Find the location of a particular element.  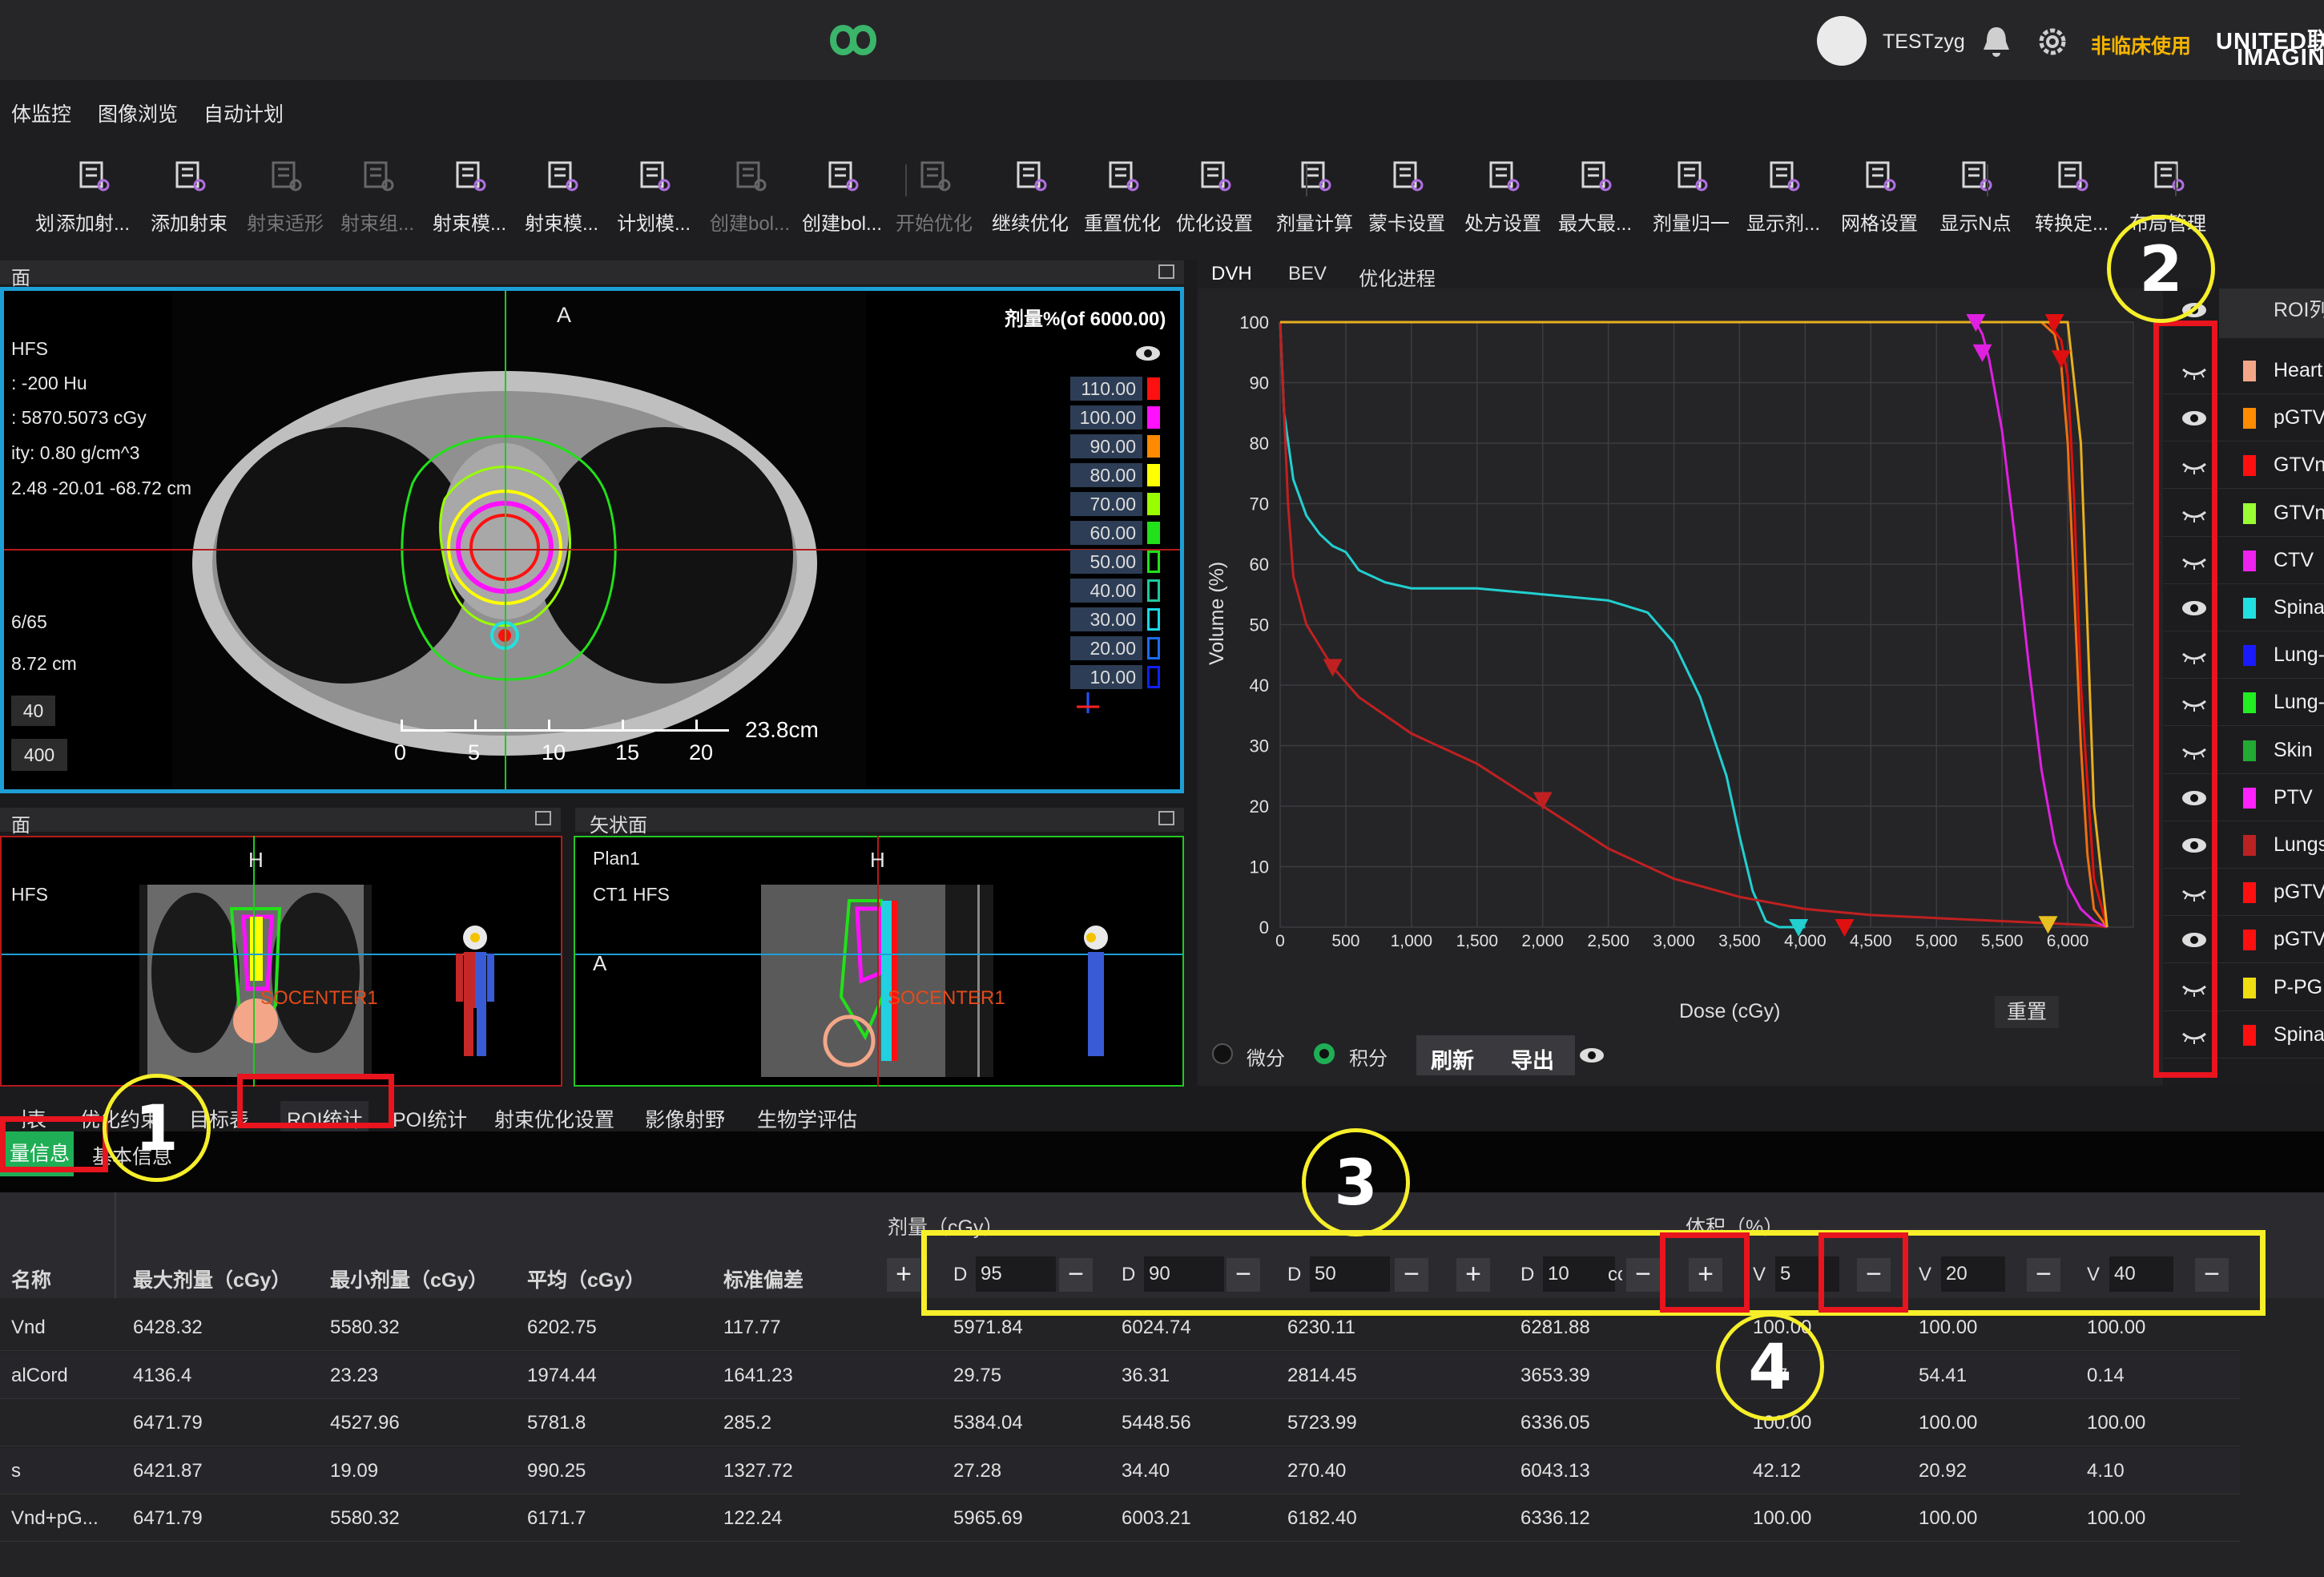

scale-tick is located at coordinates (623, 725).